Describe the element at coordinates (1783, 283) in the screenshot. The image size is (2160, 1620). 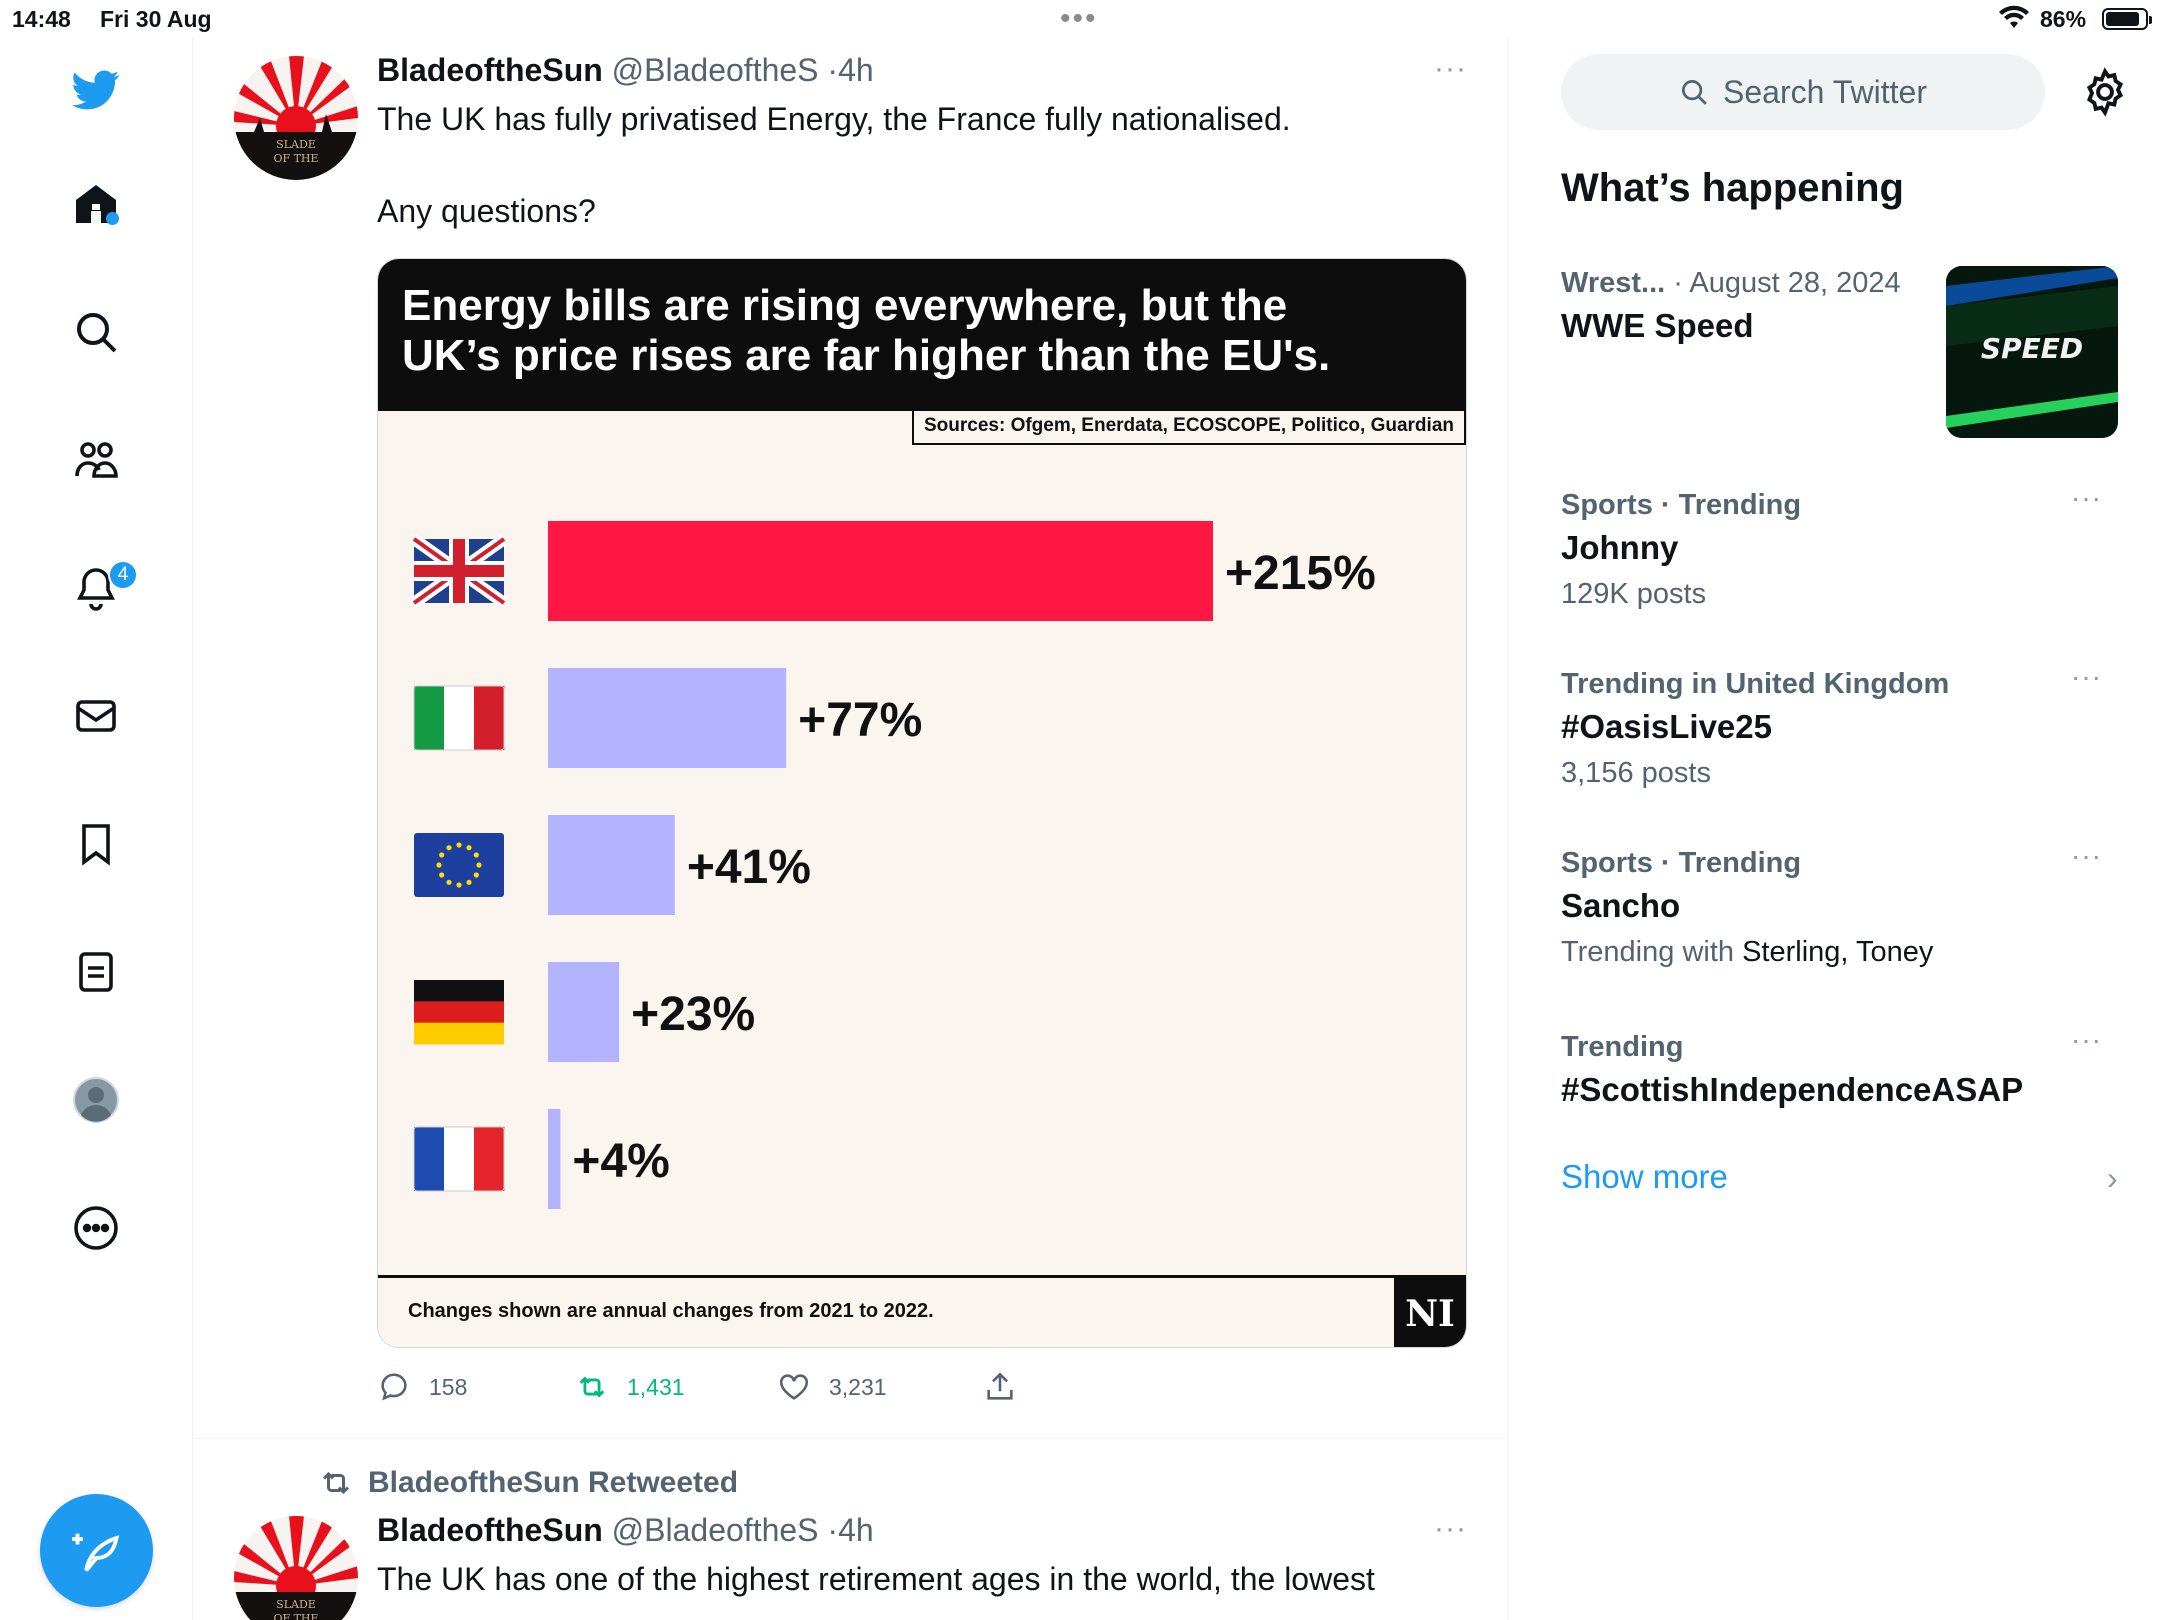
I see `trend-date: · August 28, 2024` at that location.